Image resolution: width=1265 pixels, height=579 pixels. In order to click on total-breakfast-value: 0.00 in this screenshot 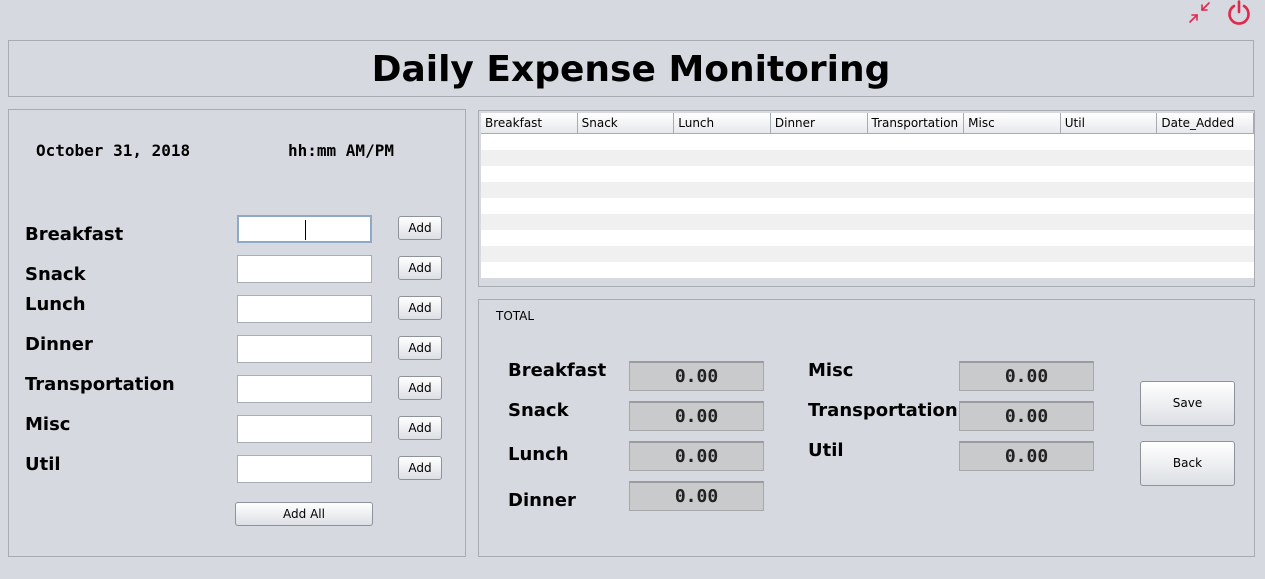, I will do `click(696, 376)`.